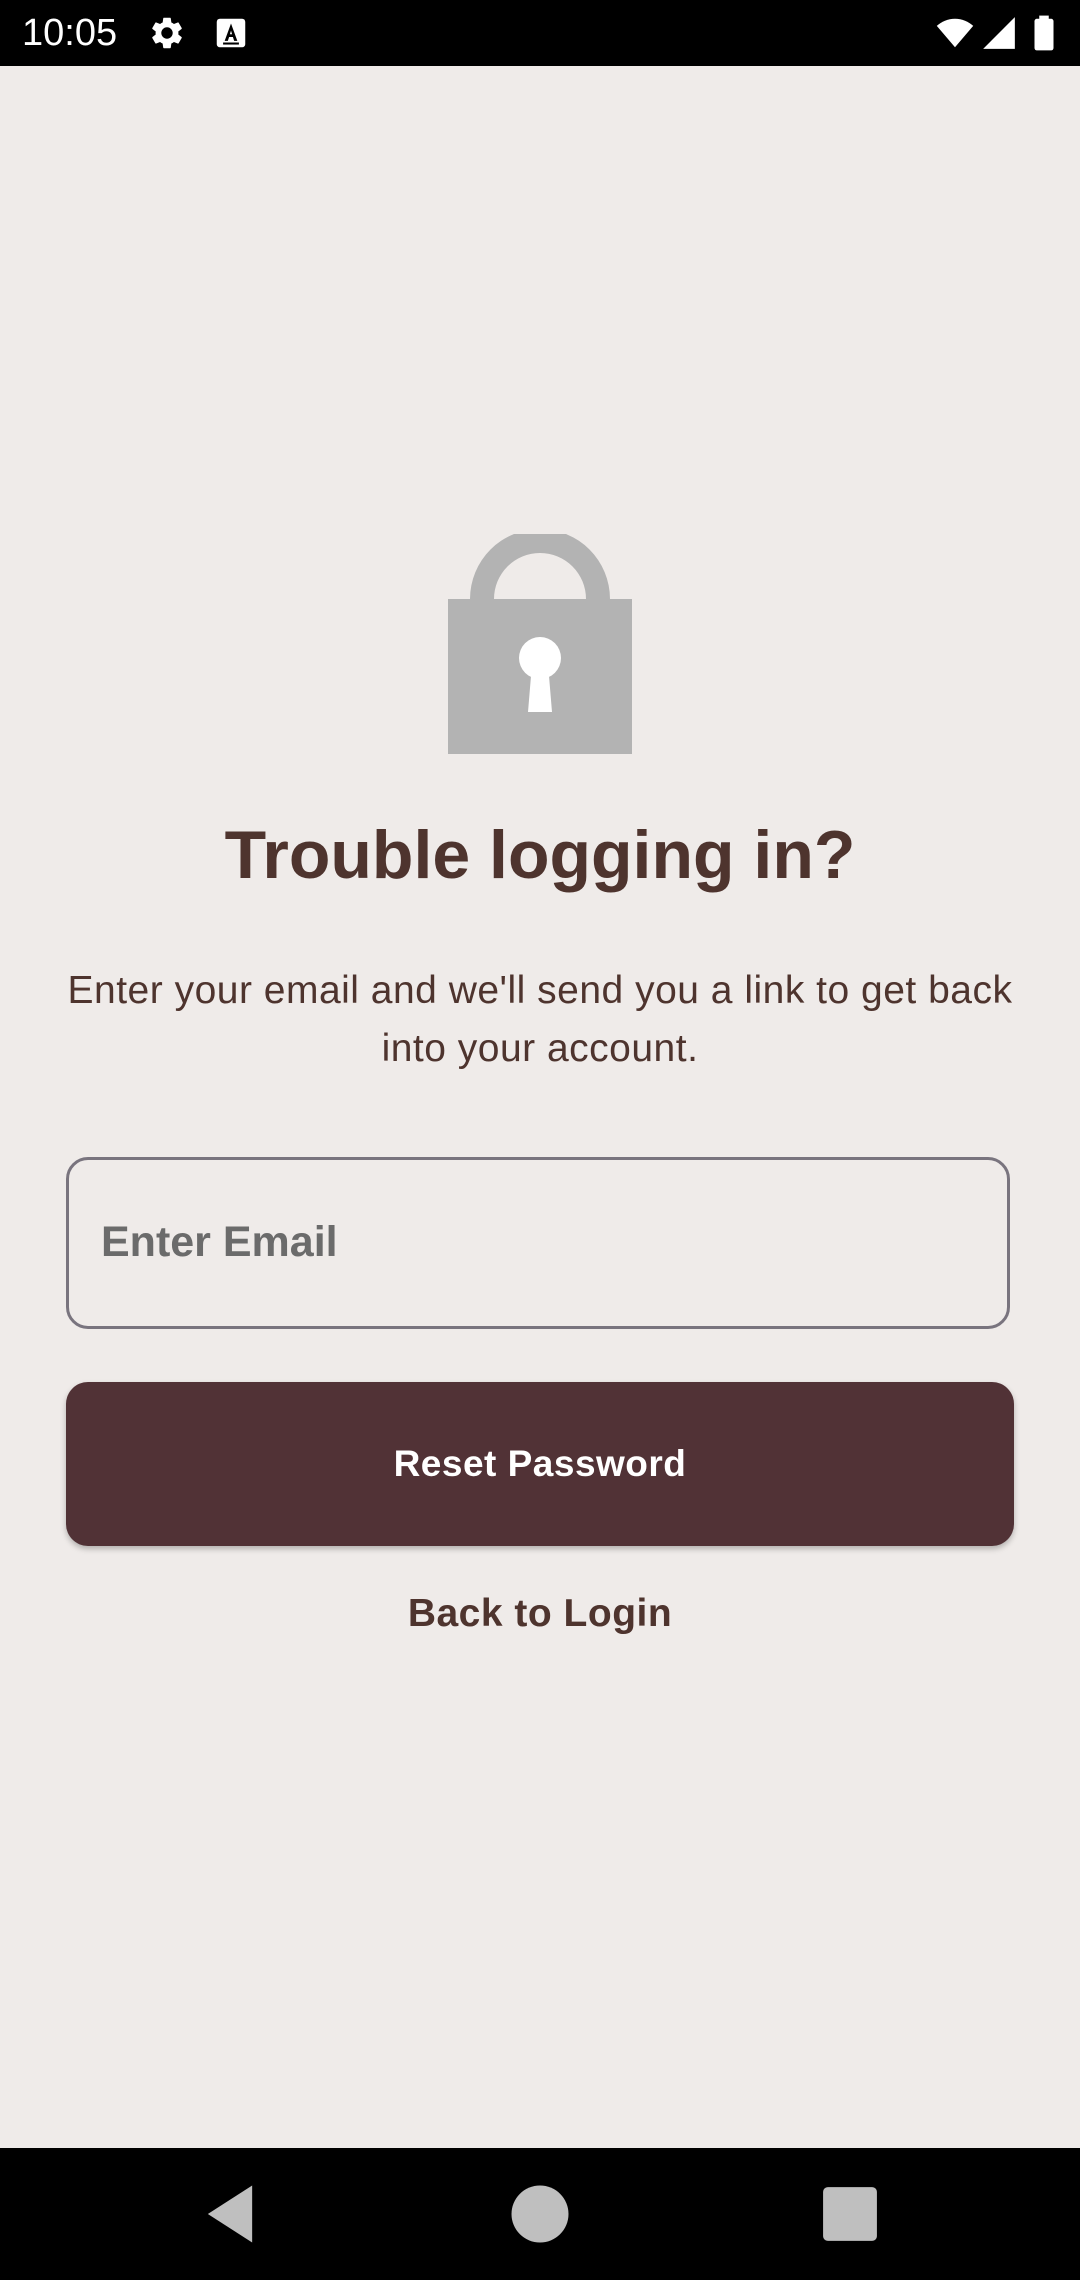 This screenshot has width=1080, height=2280. Describe the element at coordinates (540, 1614) in the screenshot. I see `back-to-login-link: Back to Login` at that location.